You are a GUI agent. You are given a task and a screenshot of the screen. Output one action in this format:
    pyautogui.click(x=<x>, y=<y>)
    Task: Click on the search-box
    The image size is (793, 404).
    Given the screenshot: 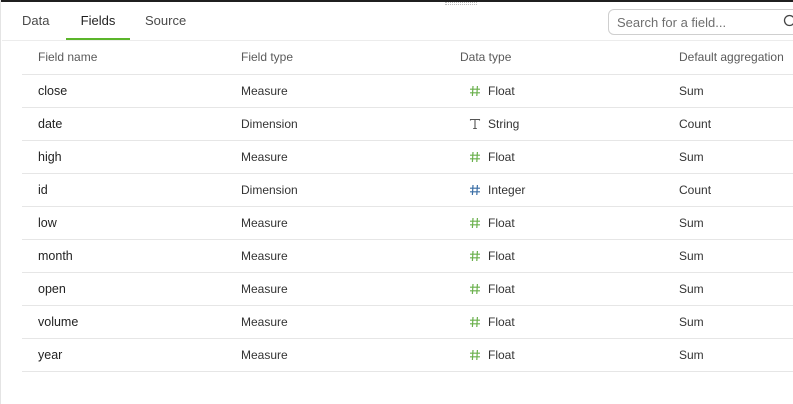 What is the action you would take?
    pyautogui.click(x=700, y=22)
    